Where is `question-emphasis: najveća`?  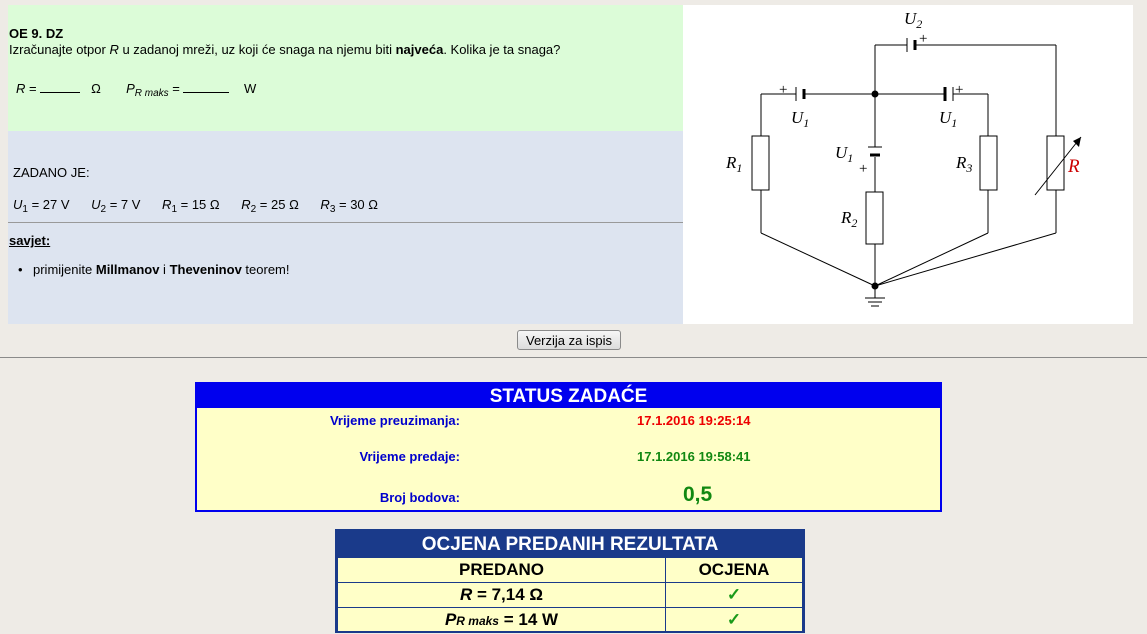 question-emphasis: najveća is located at coordinates (419, 49).